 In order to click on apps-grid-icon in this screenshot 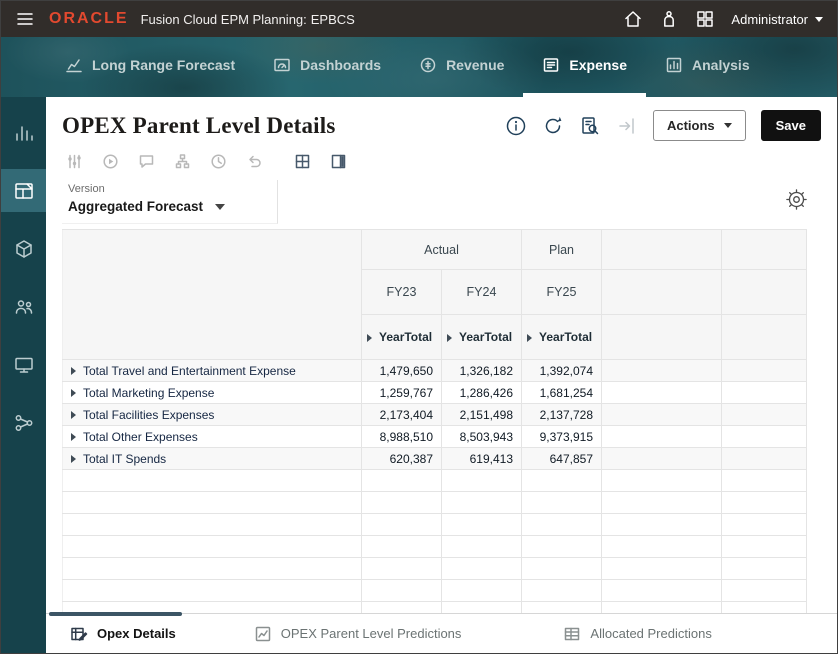, I will do `click(705, 19)`.